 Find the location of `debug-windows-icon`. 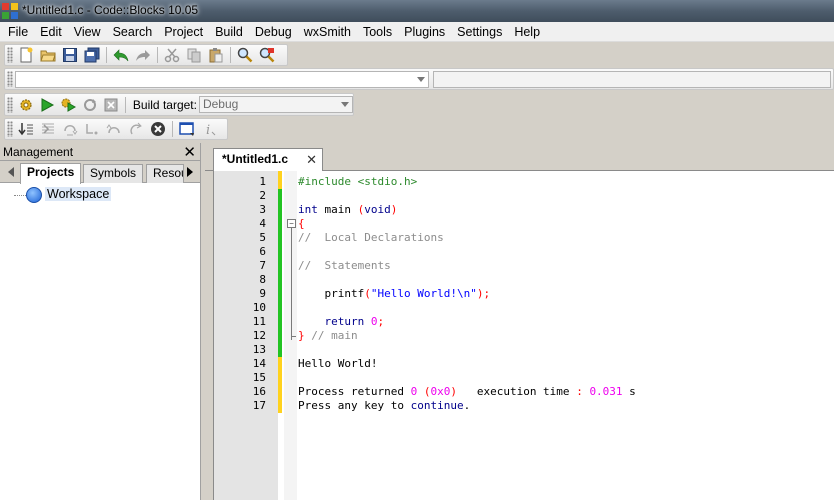

debug-windows-icon is located at coordinates (187, 129).